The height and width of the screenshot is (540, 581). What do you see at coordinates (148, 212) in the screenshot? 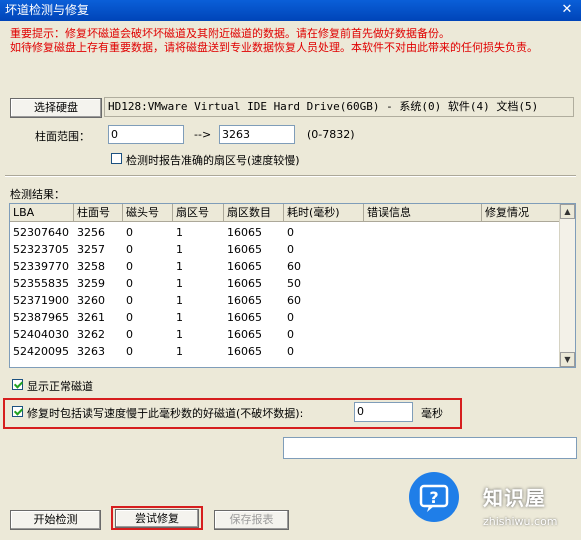
I see `column-header-head: 磁头号` at bounding box center [148, 212].